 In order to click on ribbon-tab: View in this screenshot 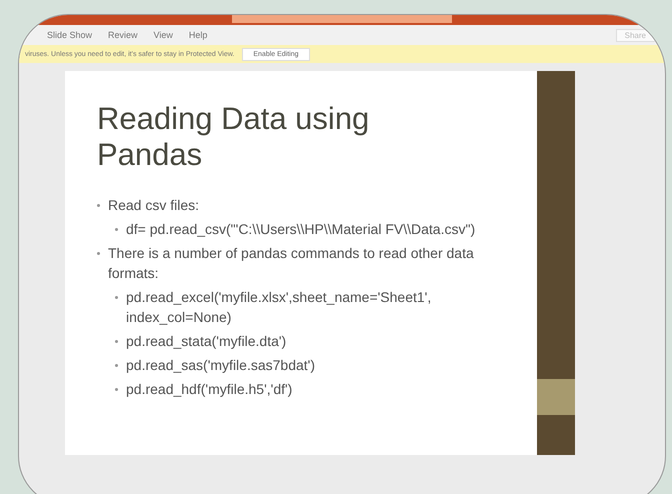, I will do `click(163, 35)`.